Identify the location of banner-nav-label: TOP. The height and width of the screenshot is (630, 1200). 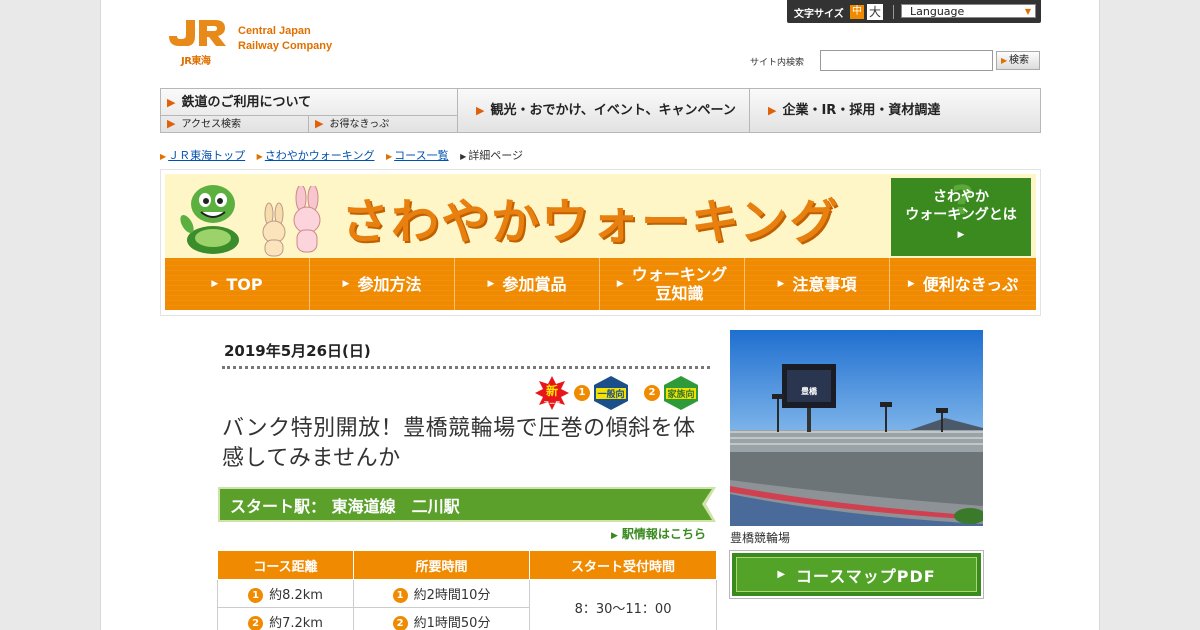
(244, 284).